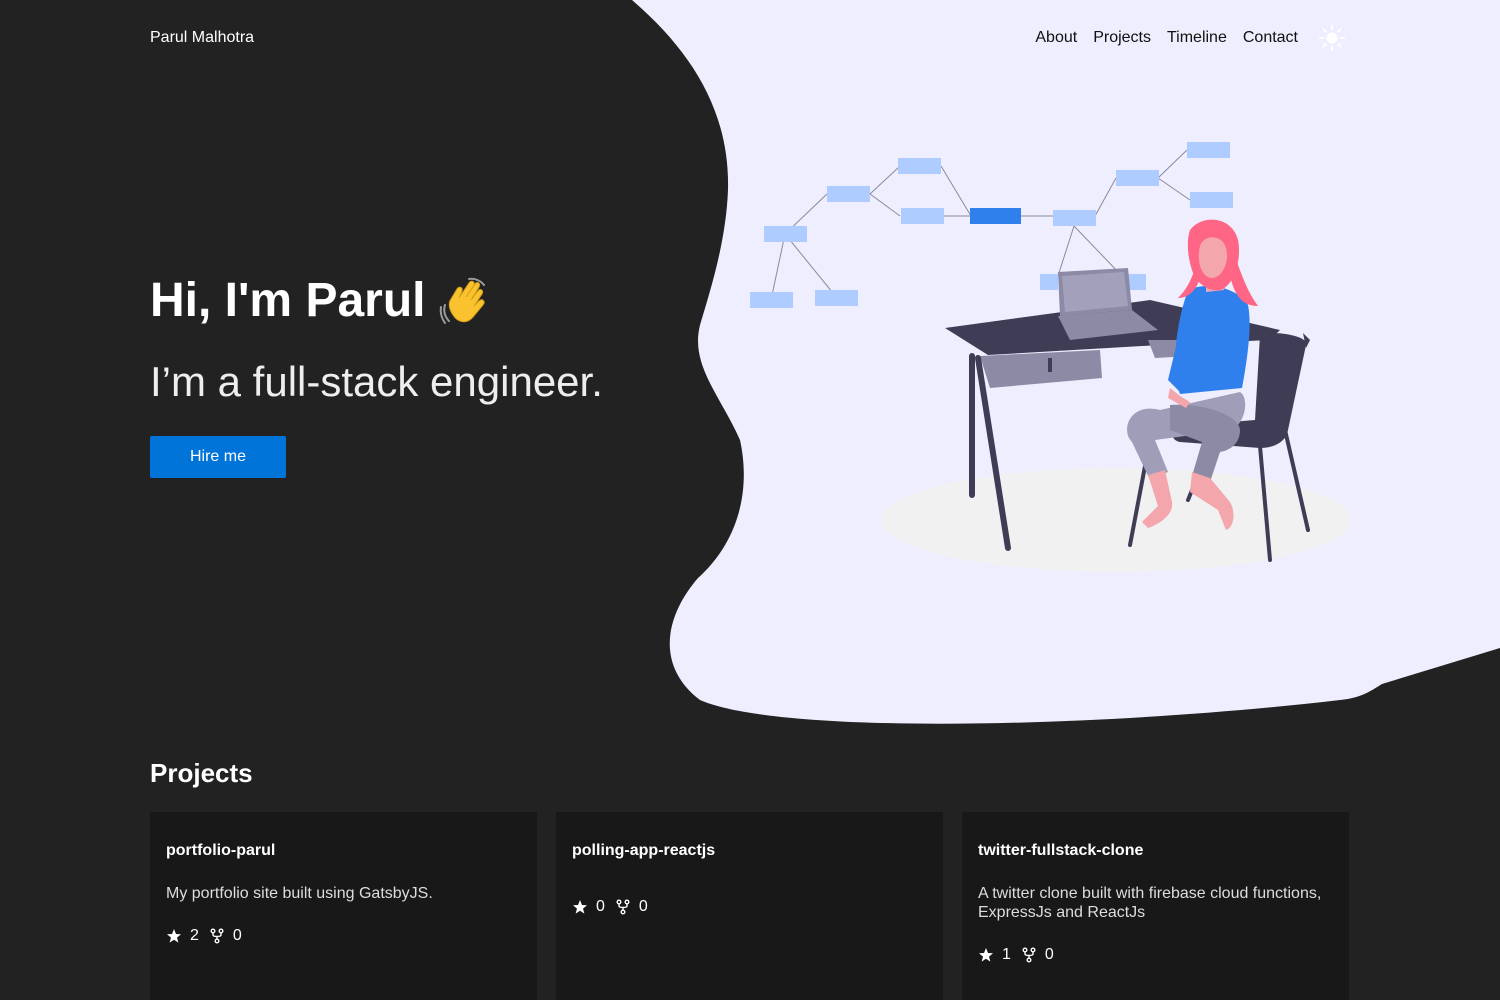 Image resolution: width=1500 pixels, height=1000 pixels. Describe the element at coordinates (1155, 851) in the screenshot. I see `project-name: twitter-fullstack-clone` at that location.